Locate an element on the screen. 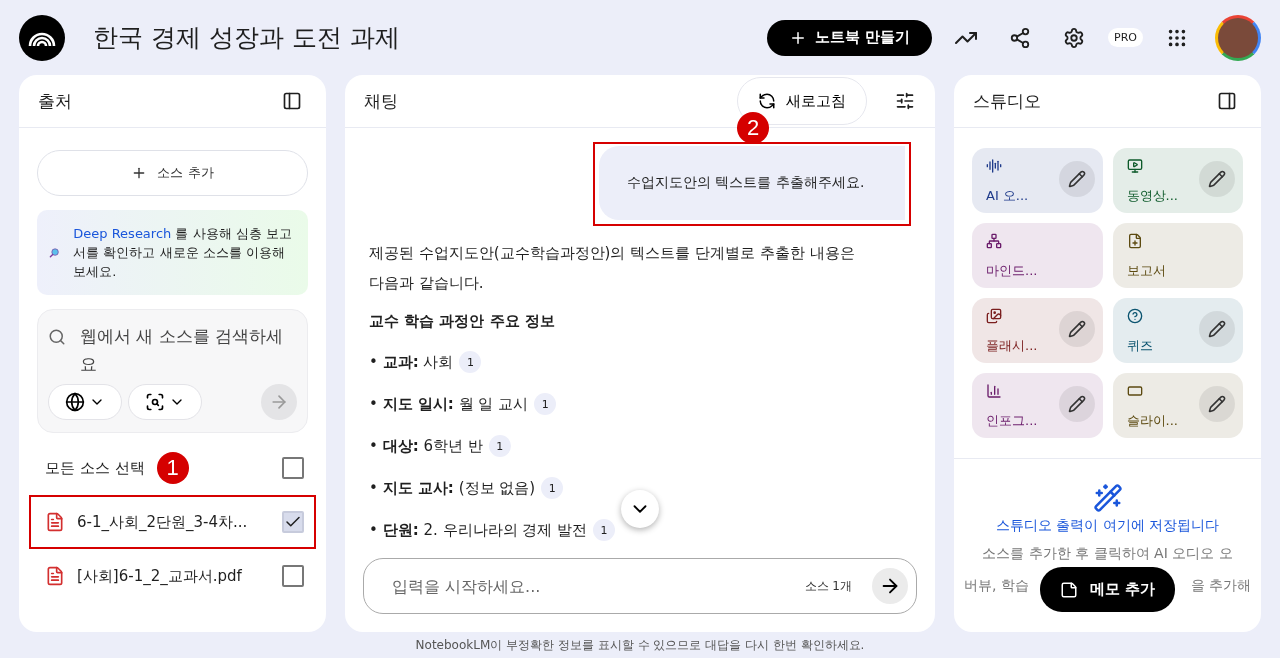 The width and height of the screenshot is (1280, 658). scroll-down-button is located at coordinates (640, 509).